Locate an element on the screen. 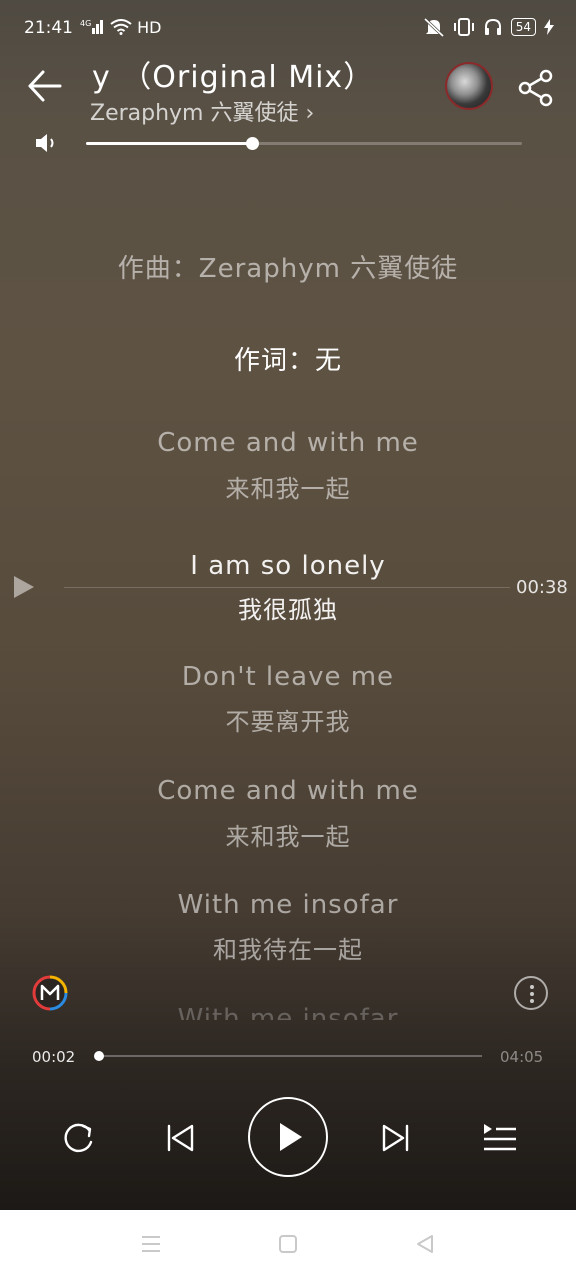  playlist-icon is located at coordinates (500, 1138).